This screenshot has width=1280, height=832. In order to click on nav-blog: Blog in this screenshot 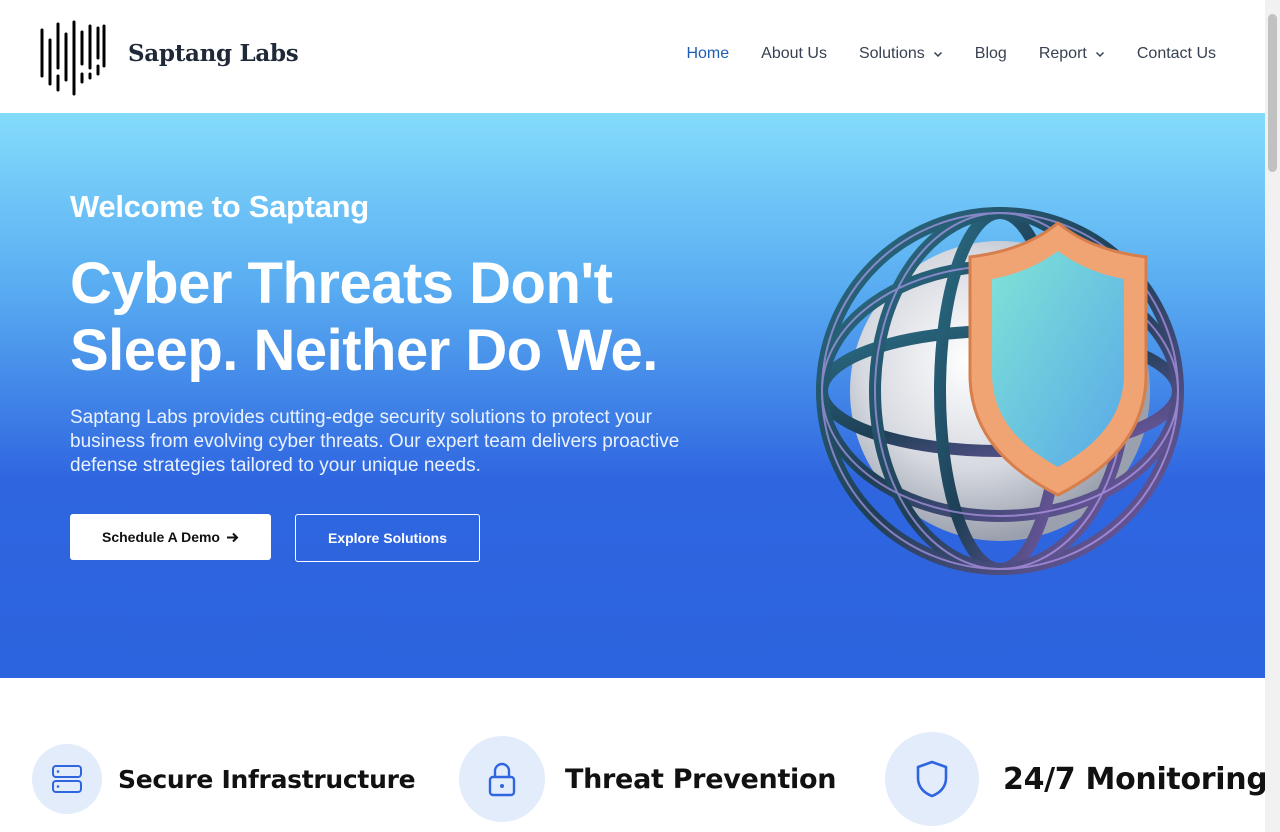, I will do `click(991, 54)`.